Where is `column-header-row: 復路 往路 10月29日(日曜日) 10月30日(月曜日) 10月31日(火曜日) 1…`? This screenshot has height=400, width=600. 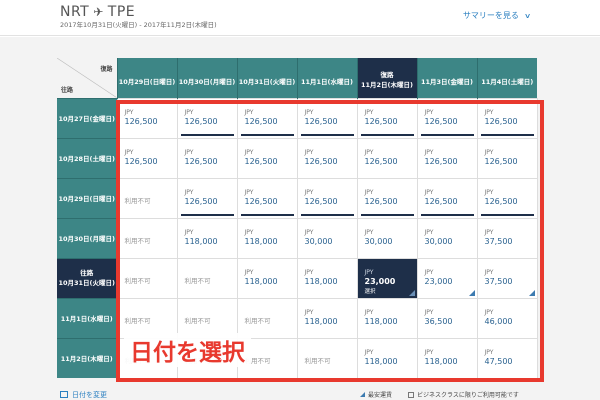
column-header-row: 復路 往路 10月29日(日曜日) 10月30日(月曜日) 10月31日(火曜日) 1… is located at coordinates (297, 78).